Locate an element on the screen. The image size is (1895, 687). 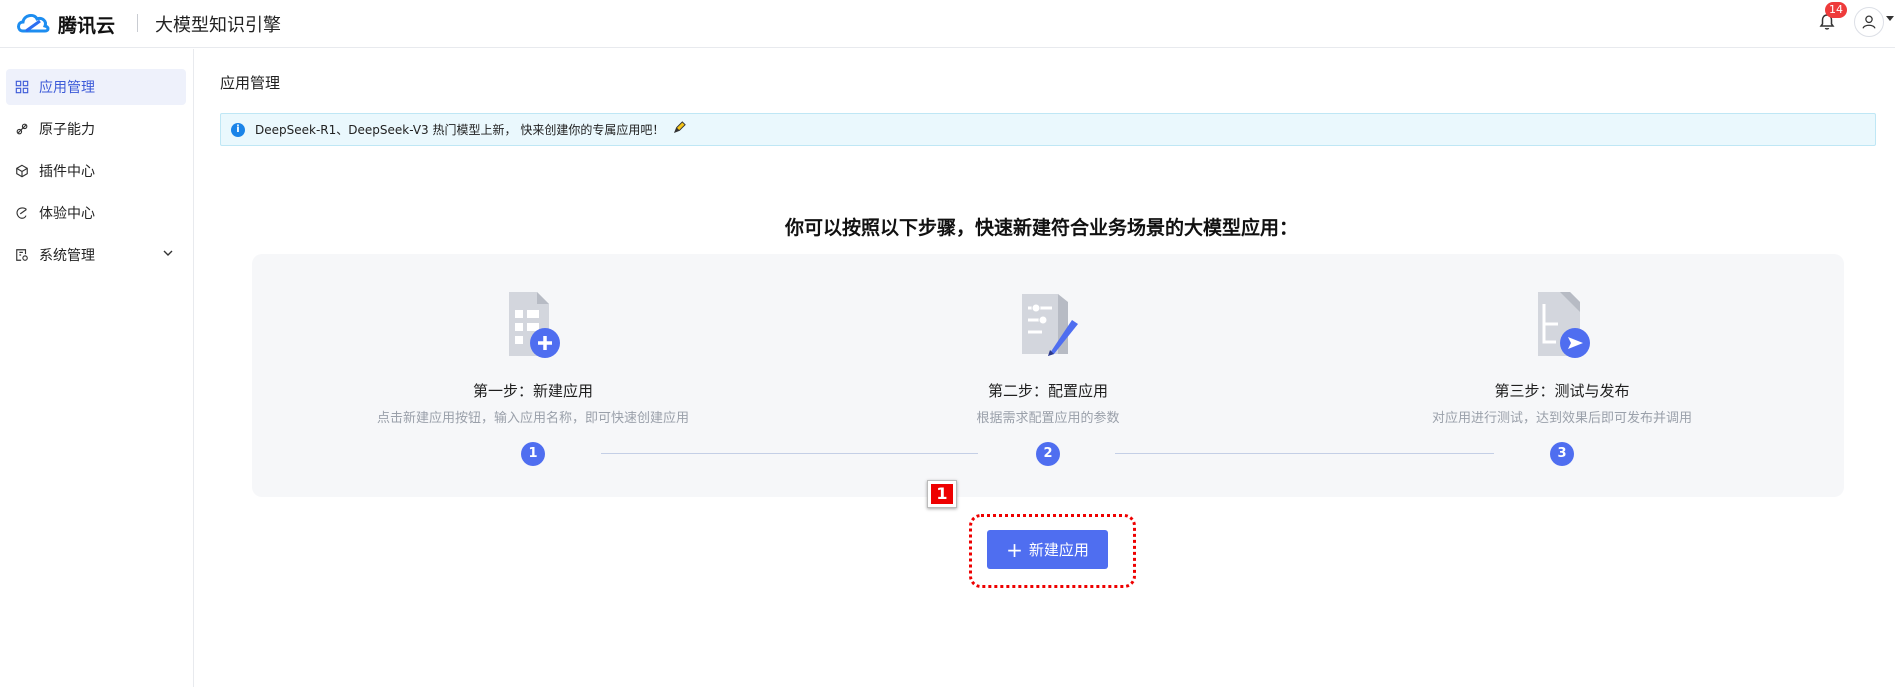
create-app-button: + 新建应用 is located at coordinates (1047, 549).